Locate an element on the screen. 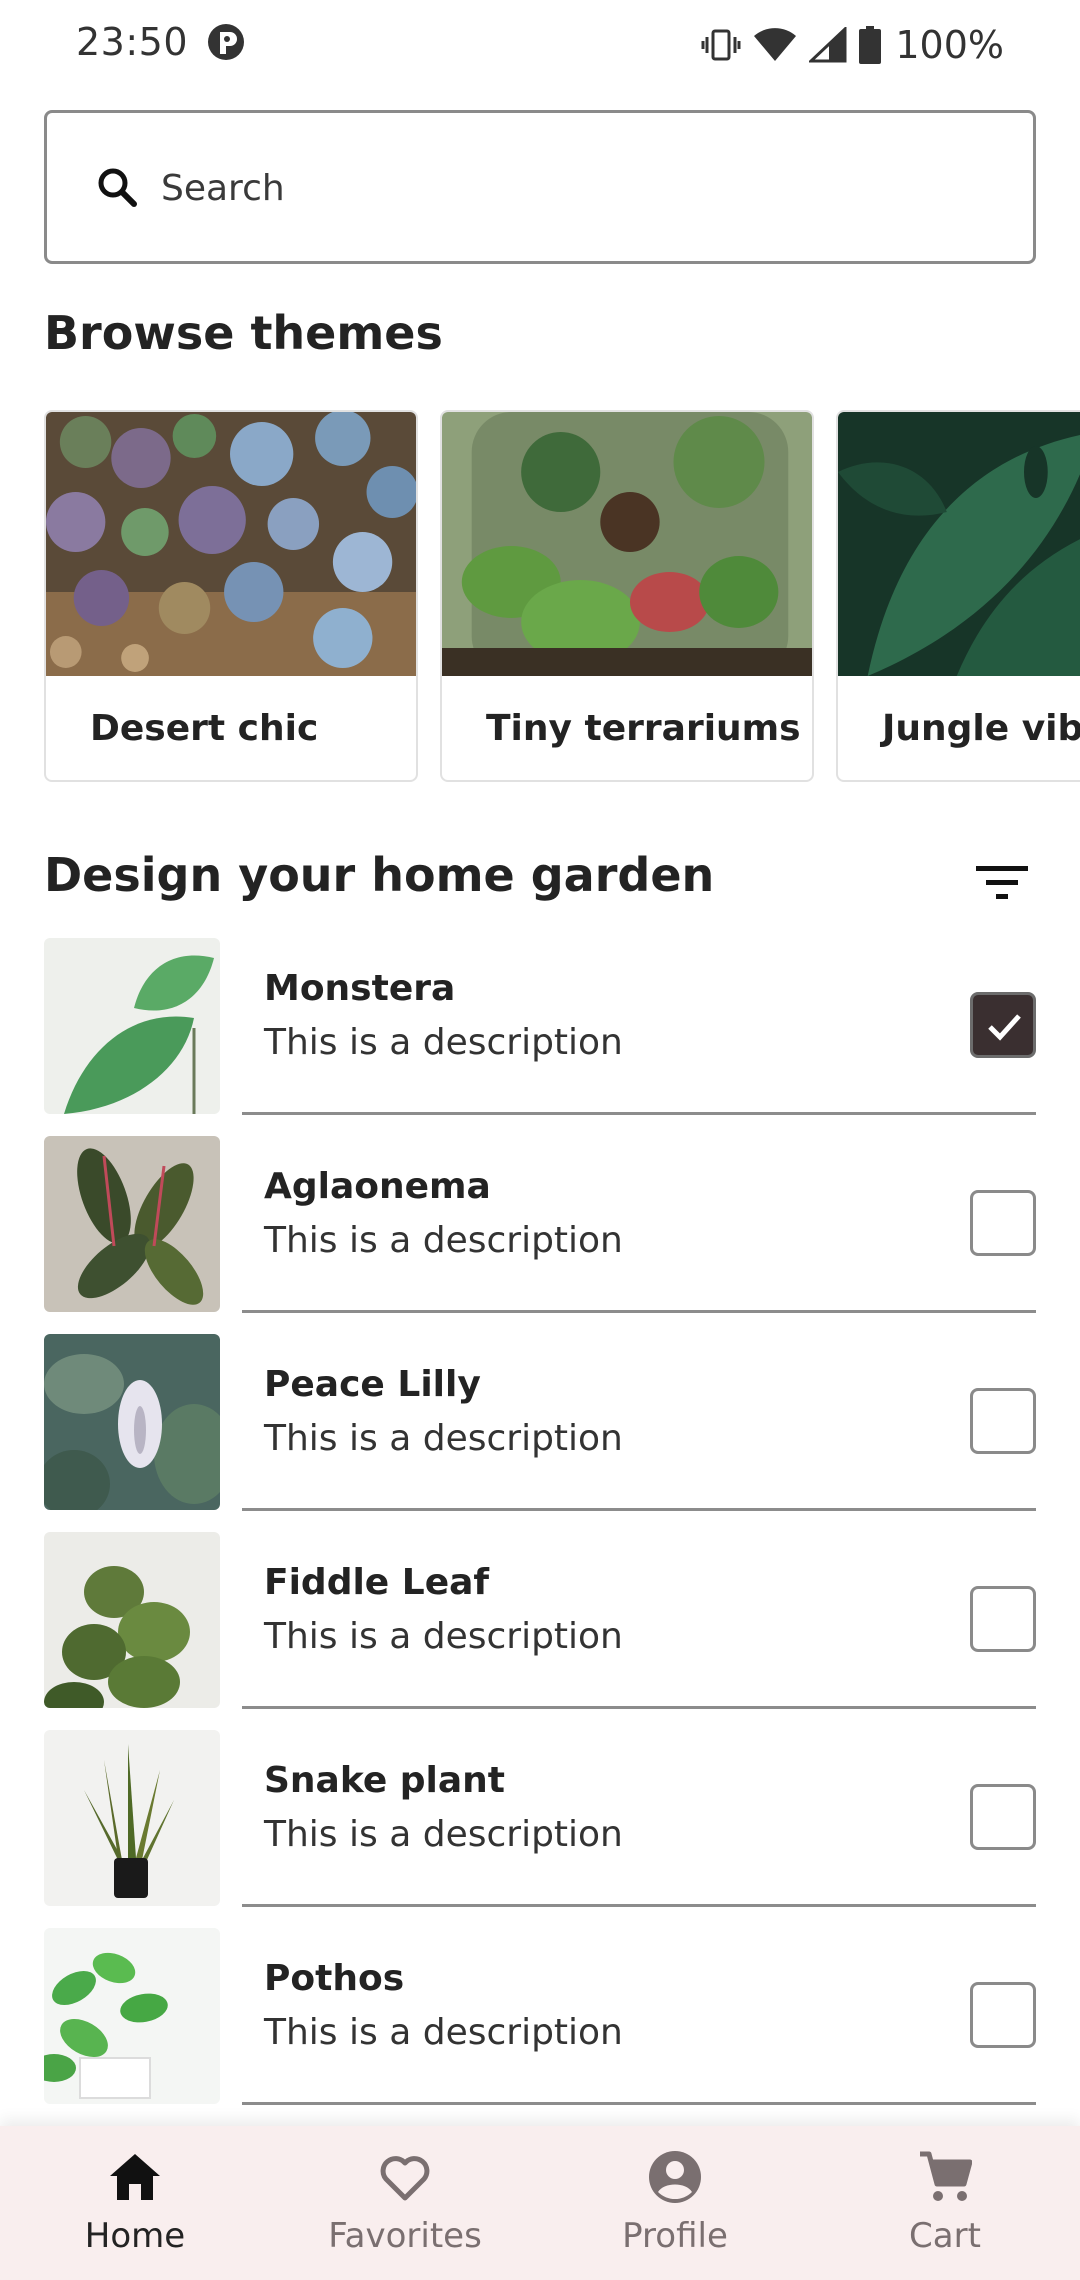 The width and height of the screenshot is (1080, 2280). garden-heading: Design your home garden is located at coordinates (379, 875).